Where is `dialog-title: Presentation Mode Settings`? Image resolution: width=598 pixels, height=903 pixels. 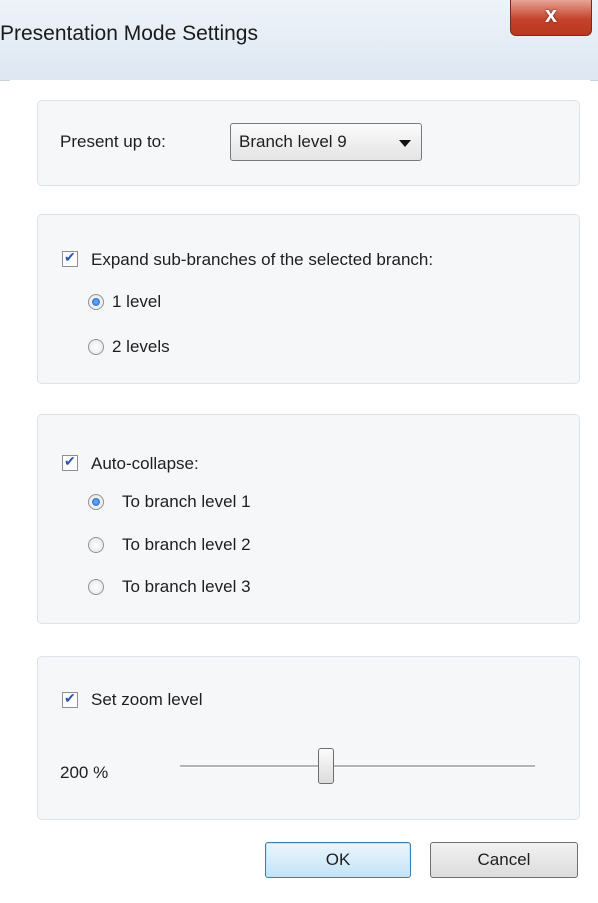
dialog-title: Presentation Mode Settings is located at coordinates (129, 33).